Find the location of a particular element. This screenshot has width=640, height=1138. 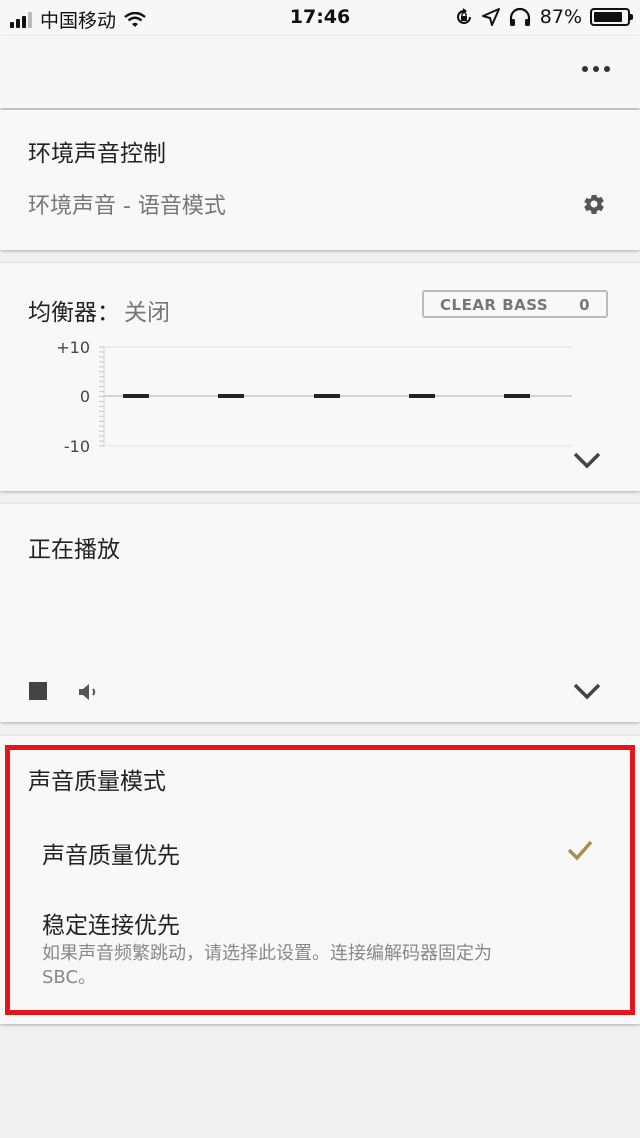

speaker-icon is located at coordinates (90, 692).